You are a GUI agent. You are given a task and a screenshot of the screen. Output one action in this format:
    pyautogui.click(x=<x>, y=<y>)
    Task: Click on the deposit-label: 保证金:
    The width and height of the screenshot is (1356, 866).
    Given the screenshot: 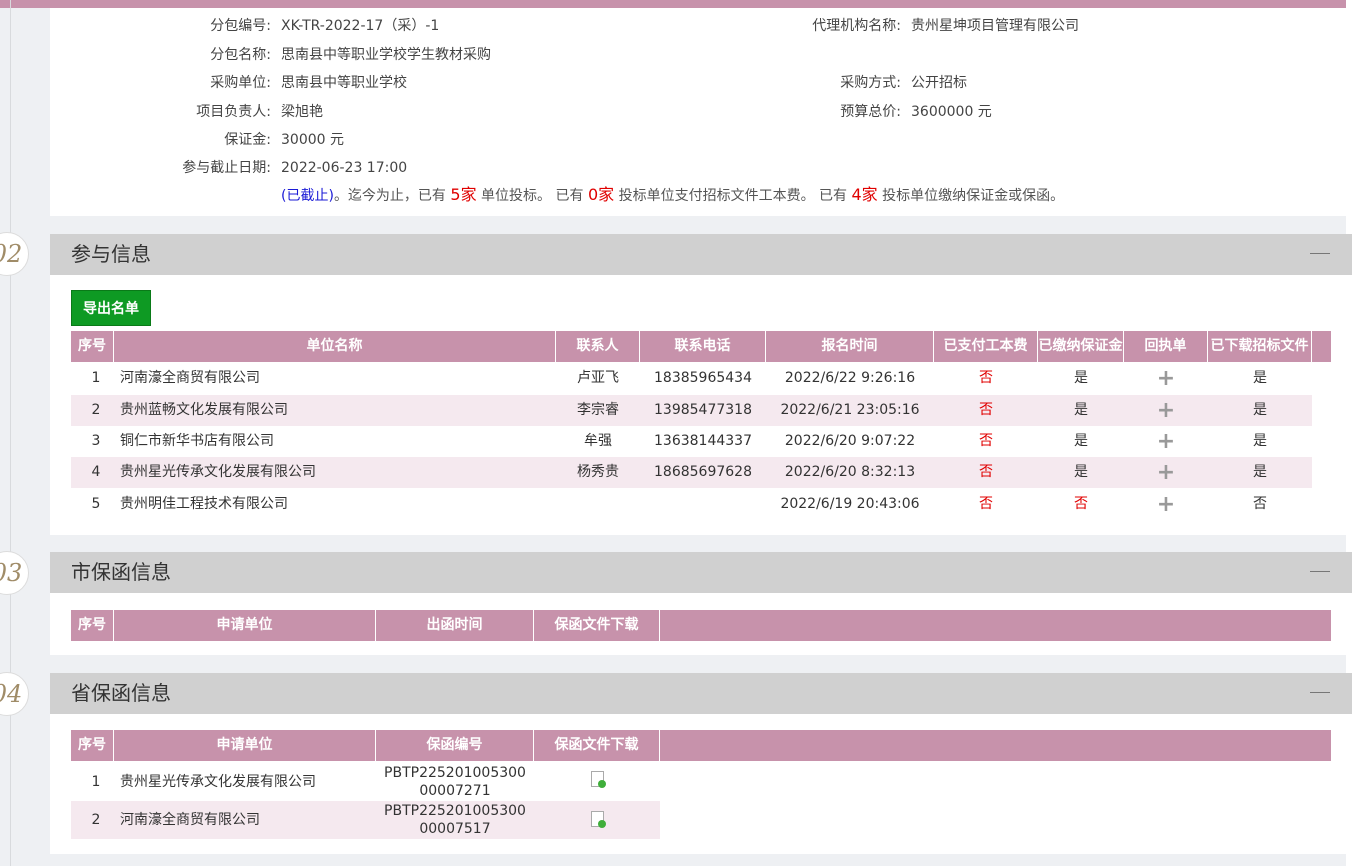 What is the action you would take?
    pyautogui.click(x=247, y=140)
    